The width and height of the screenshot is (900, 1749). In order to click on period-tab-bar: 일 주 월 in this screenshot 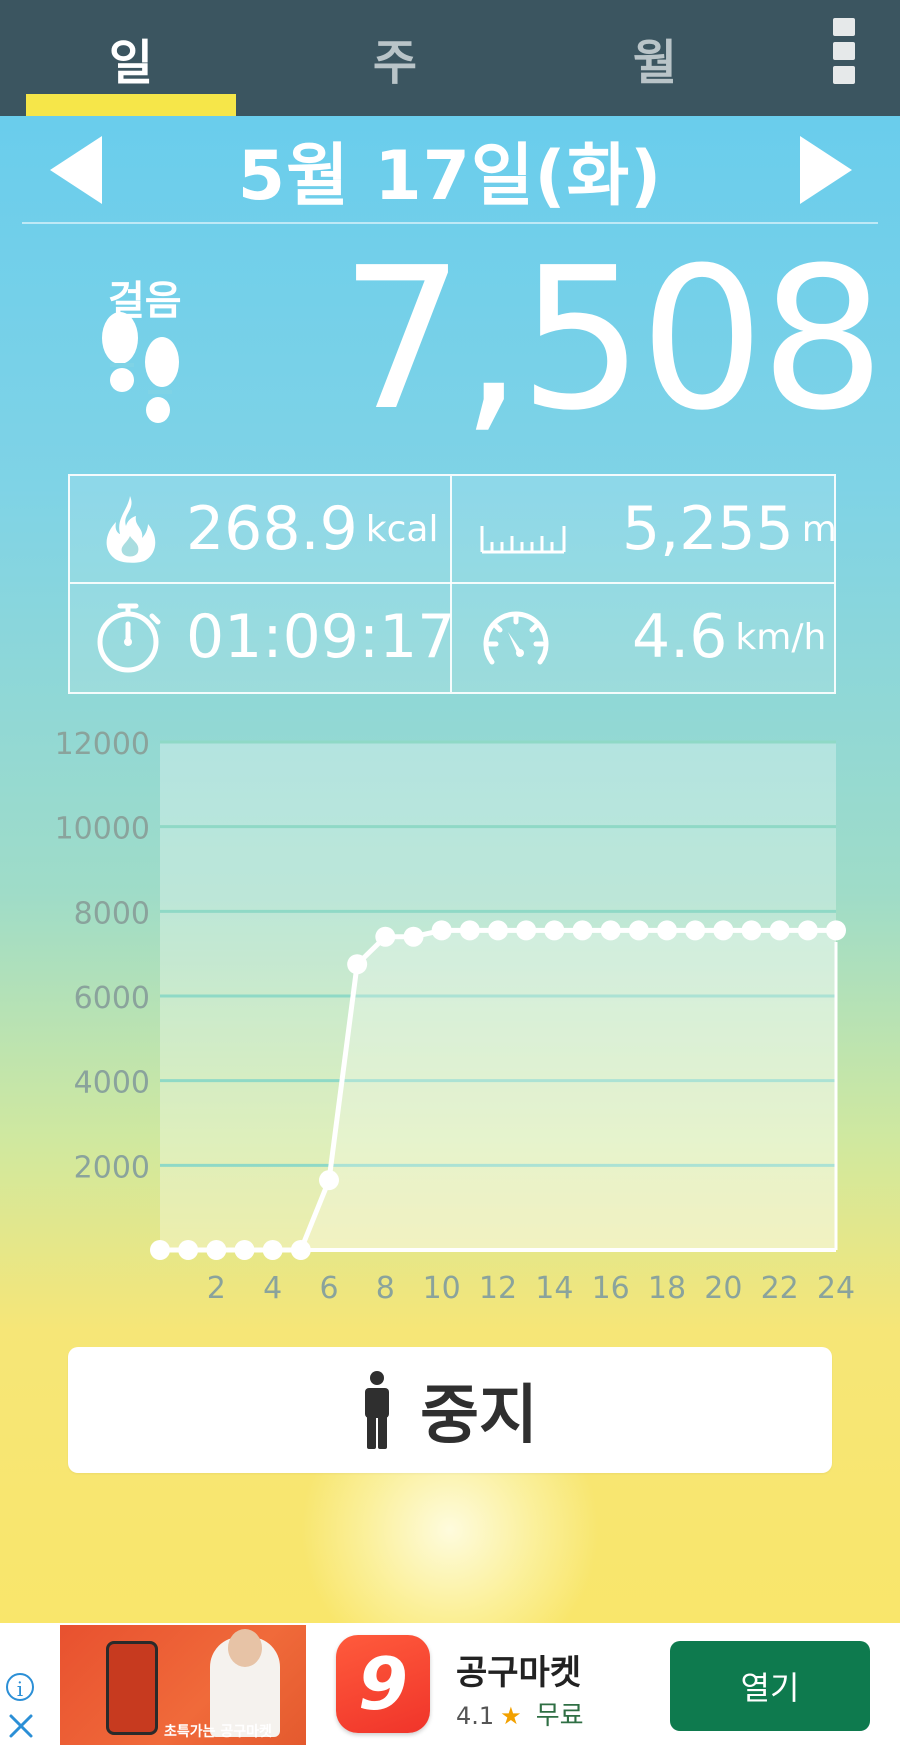, I will do `click(450, 58)`.